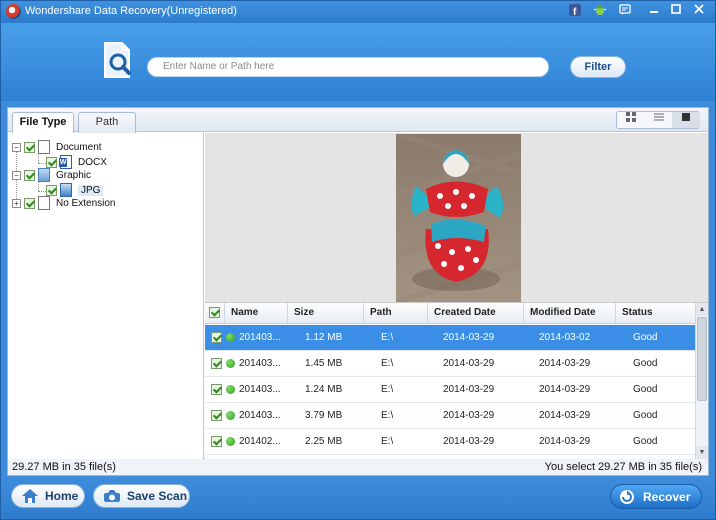 The image size is (716, 520). I want to click on vertical-scrollbar: ▲ ▼, so click(701, 381).